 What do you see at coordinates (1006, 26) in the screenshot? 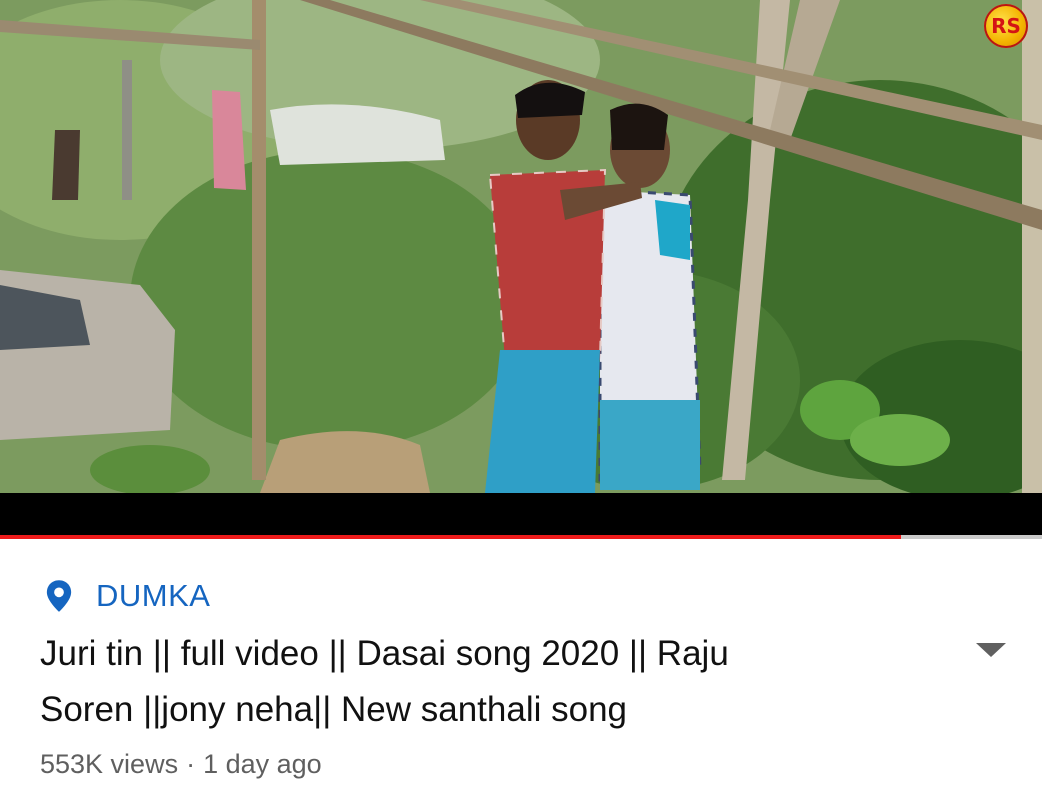
I see `channel-watermark-logo: RS` at bounding box center [1006, 26].